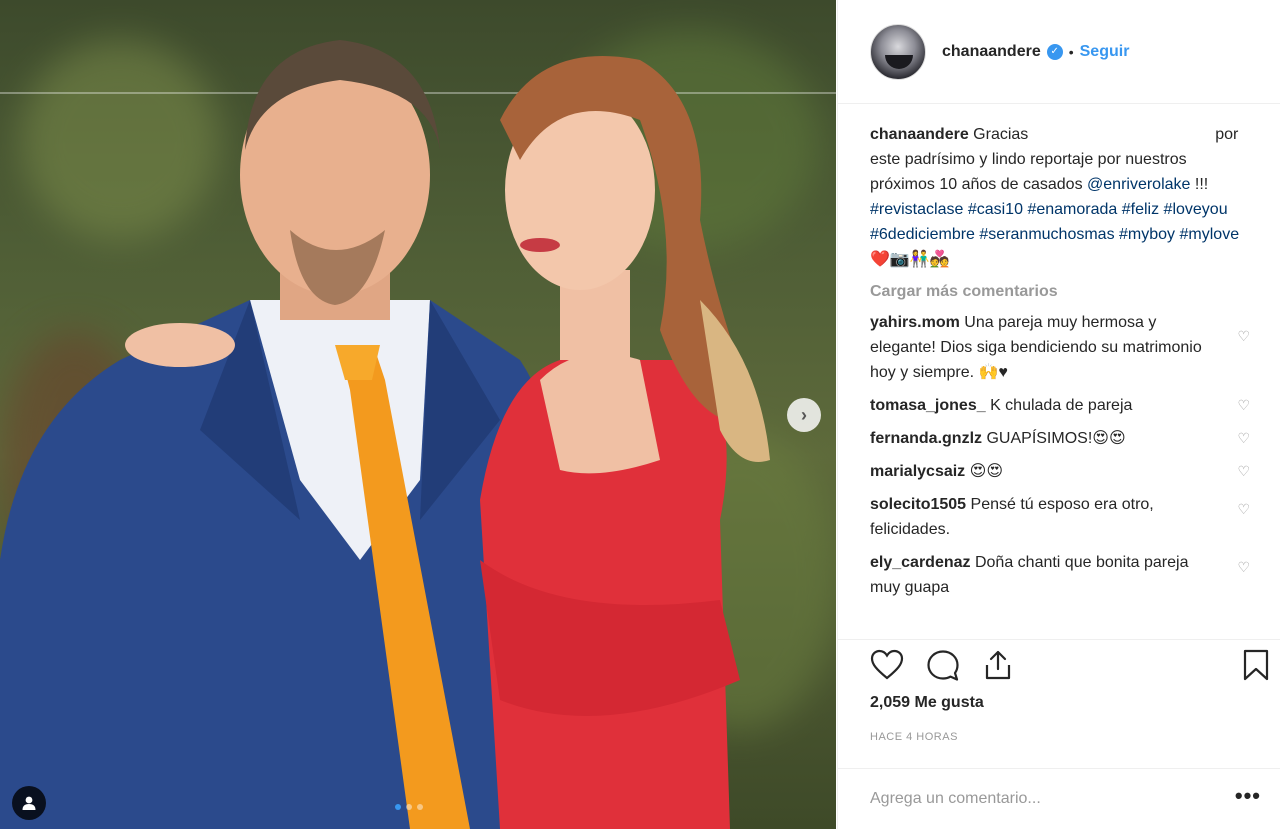 The image size is (1280, 829). I want to click on hashtag-link: #revistaclase, so click(916, 209).